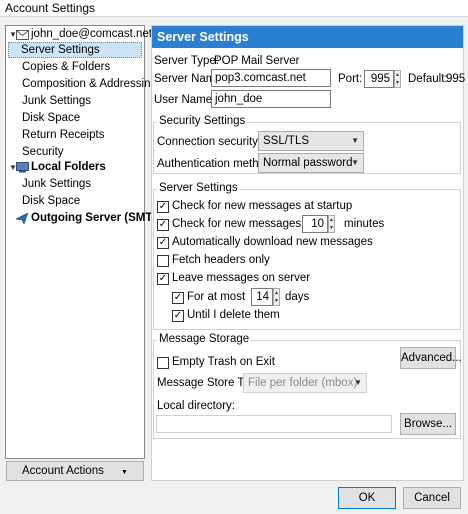 The height and width of the screenshot is (514, 468). What do you see at coordinates (63, 471) in the screenshot?
I see `account-actions-label: Account Actions` at bounding box center [63, 471].